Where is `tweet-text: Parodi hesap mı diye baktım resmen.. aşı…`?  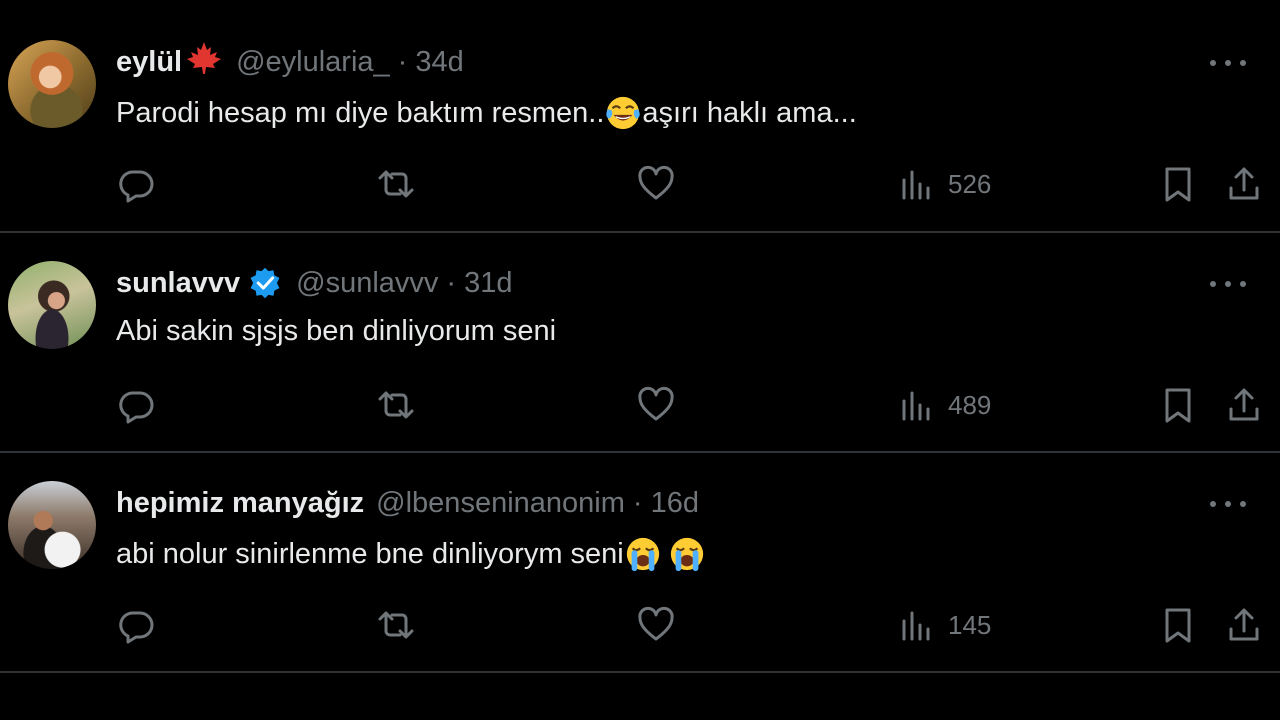
tweet-text: Parodi hesap mı diye baktım resmen.. aşı… is located at coordinates (486, 113).